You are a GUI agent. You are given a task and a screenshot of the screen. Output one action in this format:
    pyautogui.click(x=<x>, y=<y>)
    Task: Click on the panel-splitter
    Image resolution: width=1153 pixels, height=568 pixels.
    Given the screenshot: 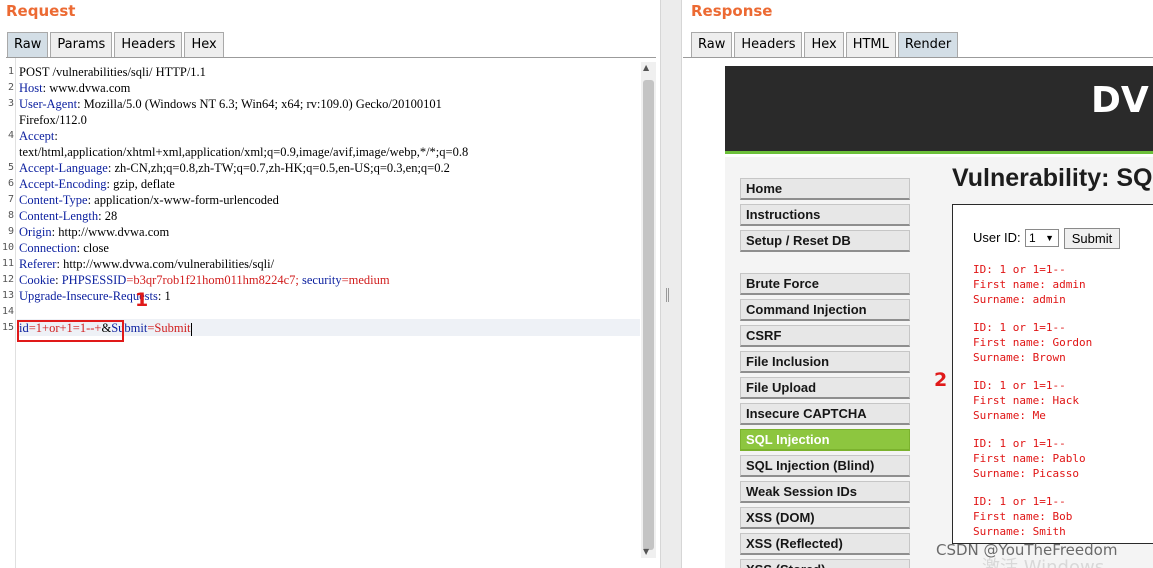 What is the action you would take?
    pyautogui.click(x=671, y=284)
    